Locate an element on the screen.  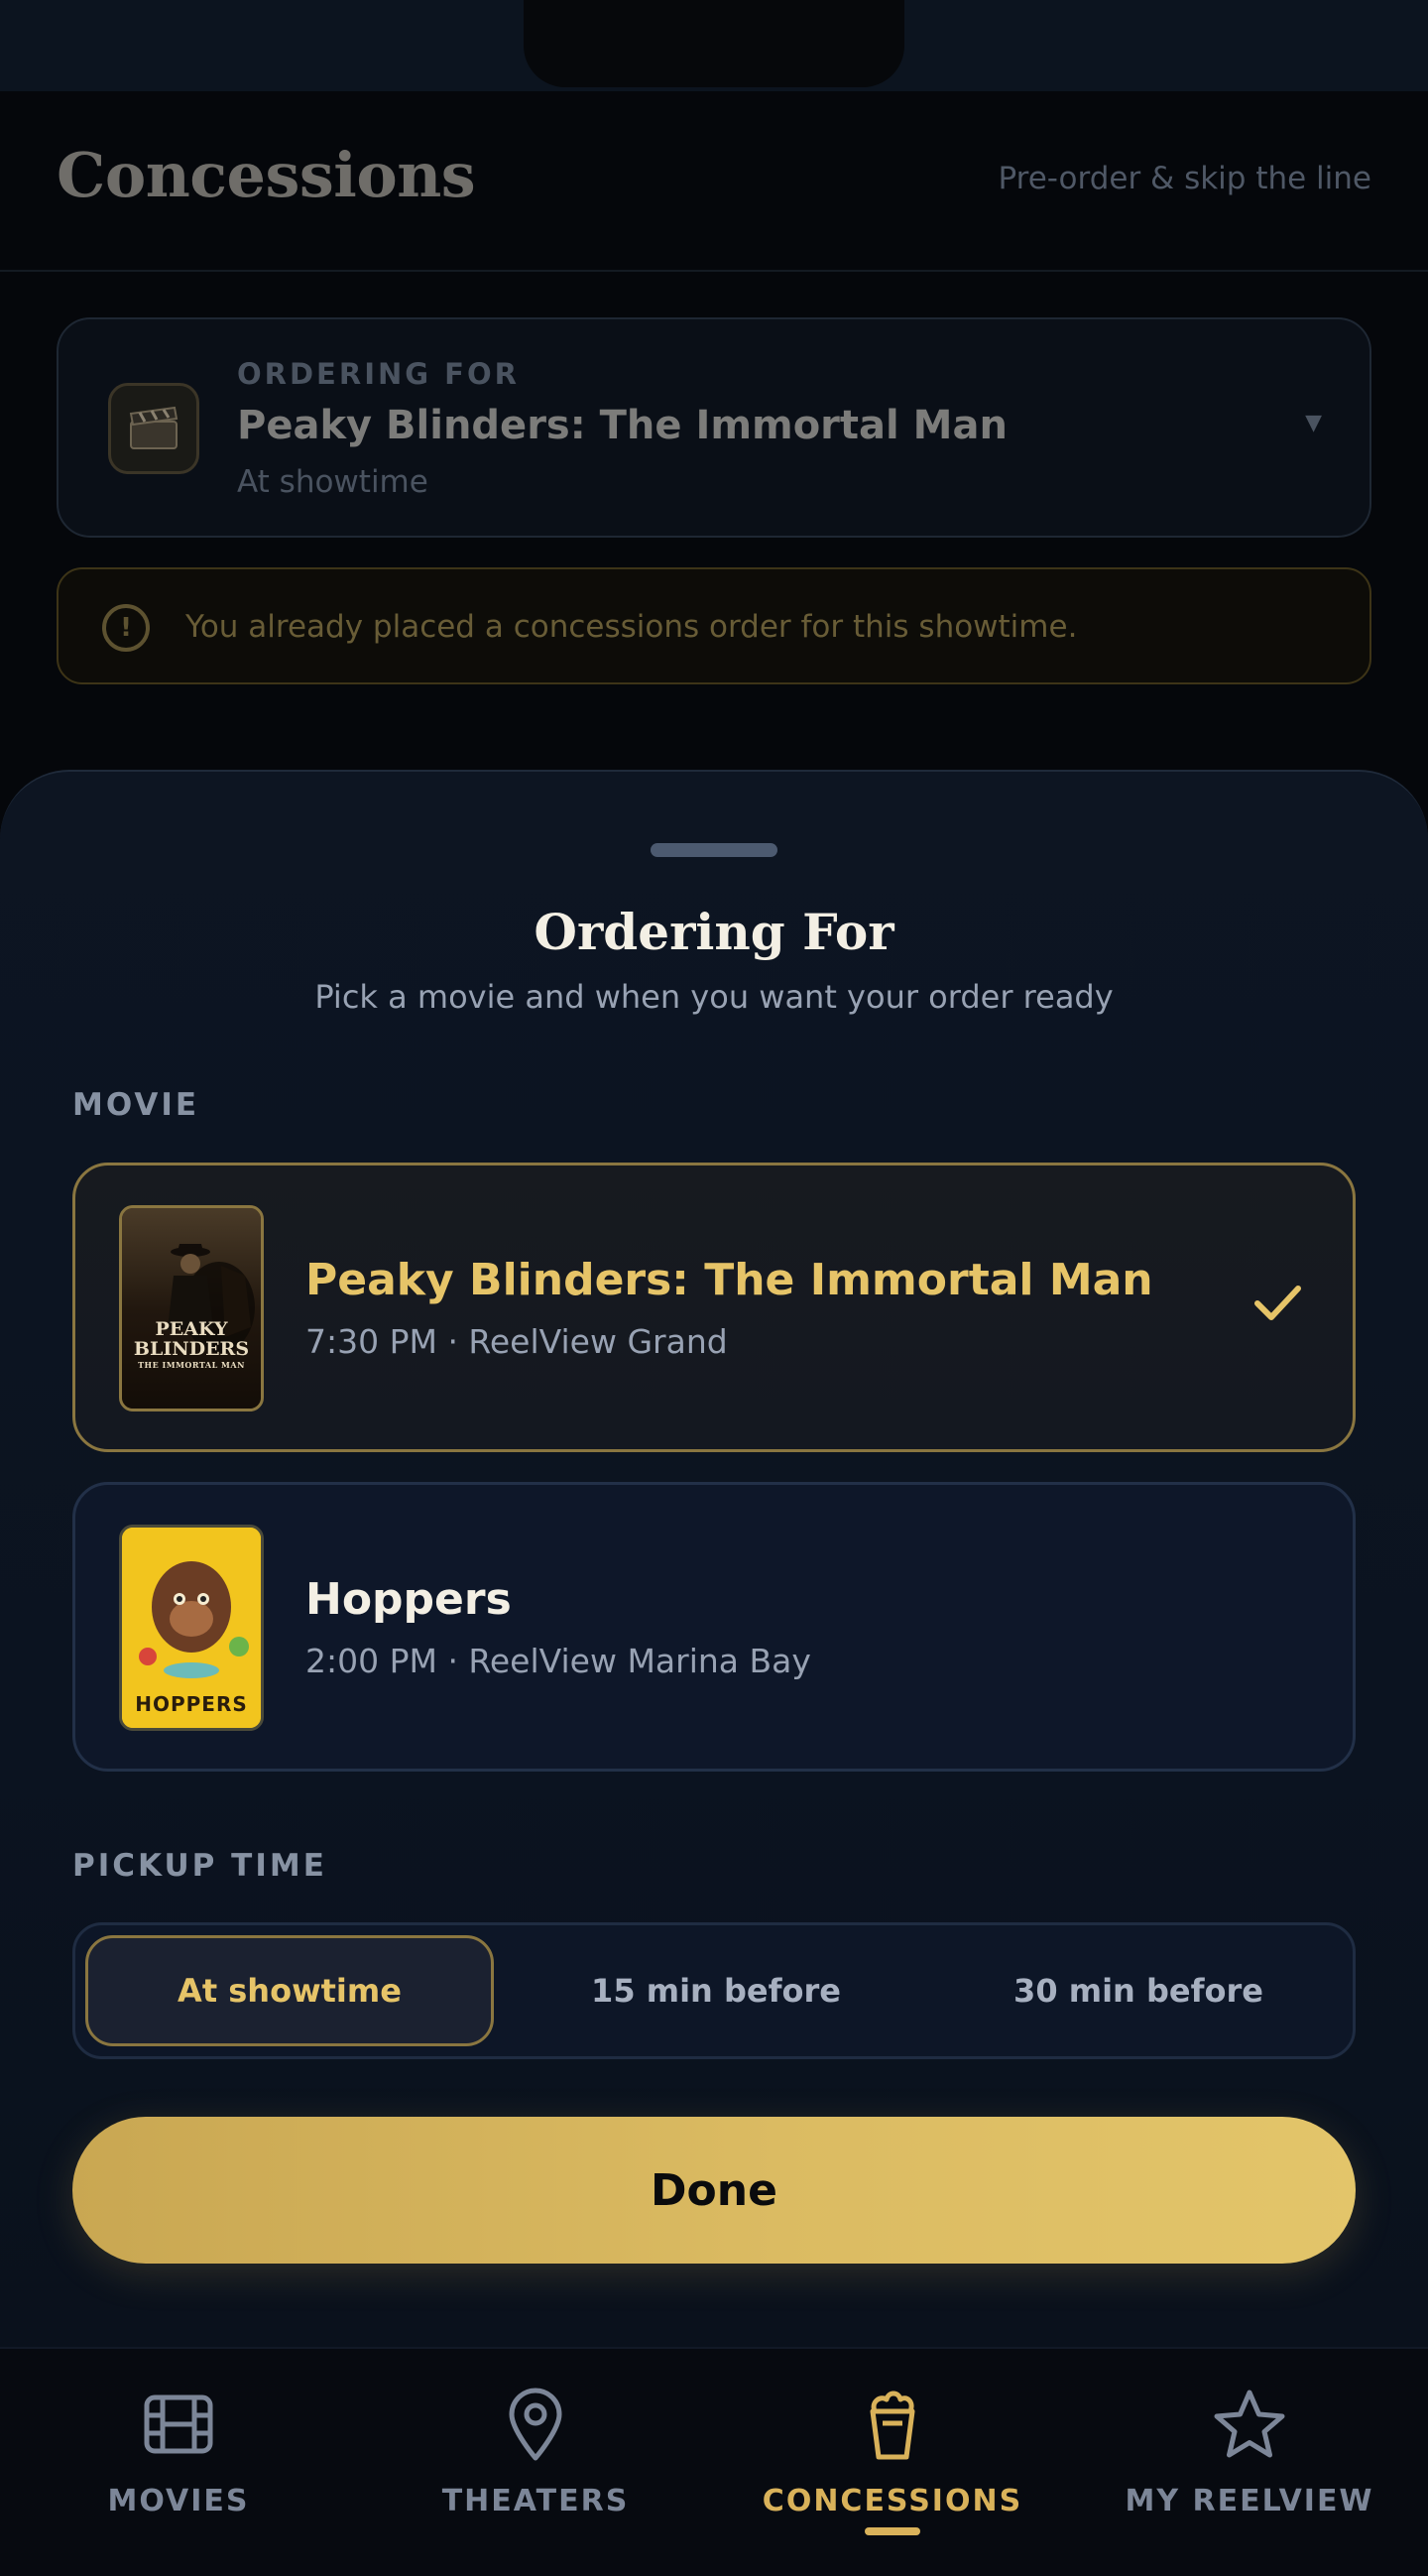
movie-meta: 2:00 PM · ReelView Marina Bay is located at coordinates (558, 1661).